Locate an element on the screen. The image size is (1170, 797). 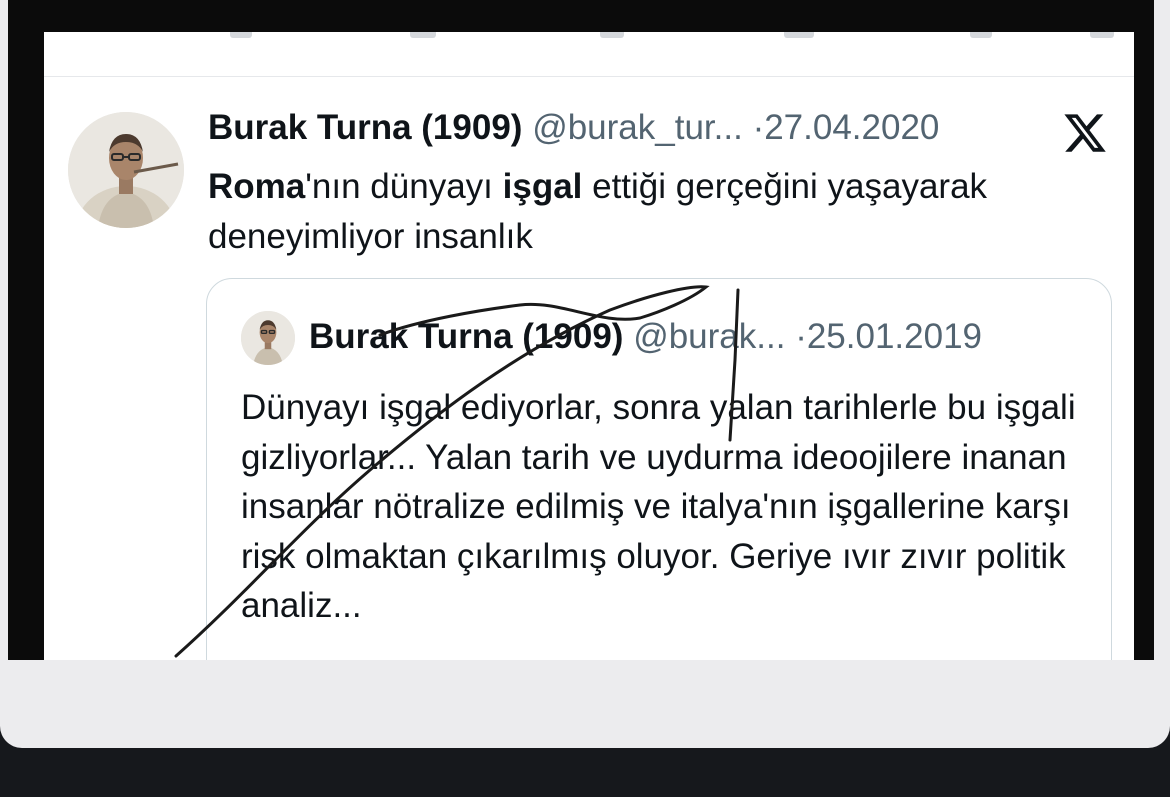
tweet-text-bold-2: işgal is located at coordinates (543, 186).